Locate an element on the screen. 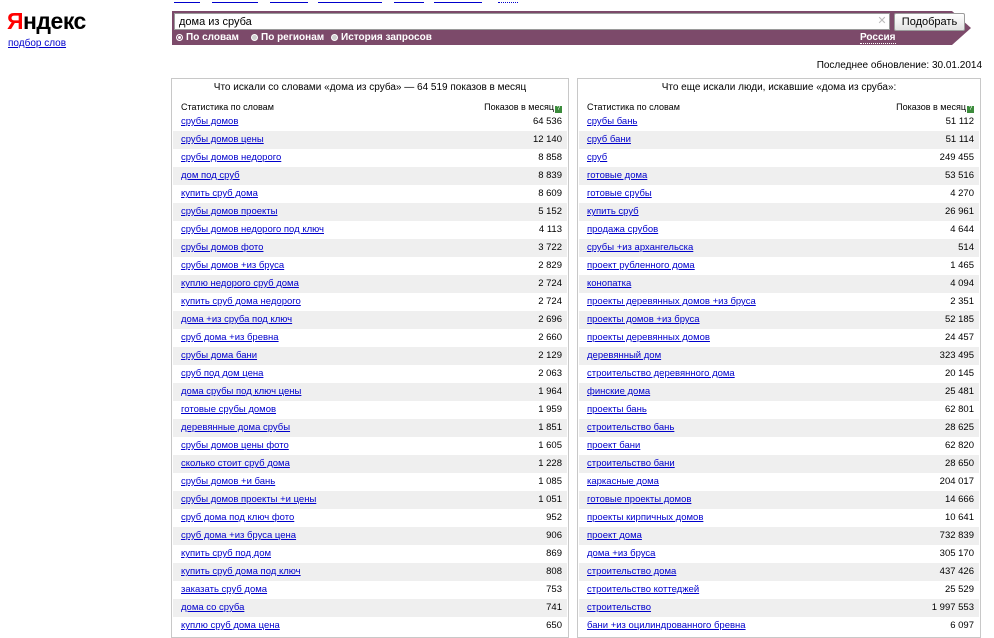 This screenshot has width=994, height=638. keyword-link: срубы домов is located at coordinates (209, 122).